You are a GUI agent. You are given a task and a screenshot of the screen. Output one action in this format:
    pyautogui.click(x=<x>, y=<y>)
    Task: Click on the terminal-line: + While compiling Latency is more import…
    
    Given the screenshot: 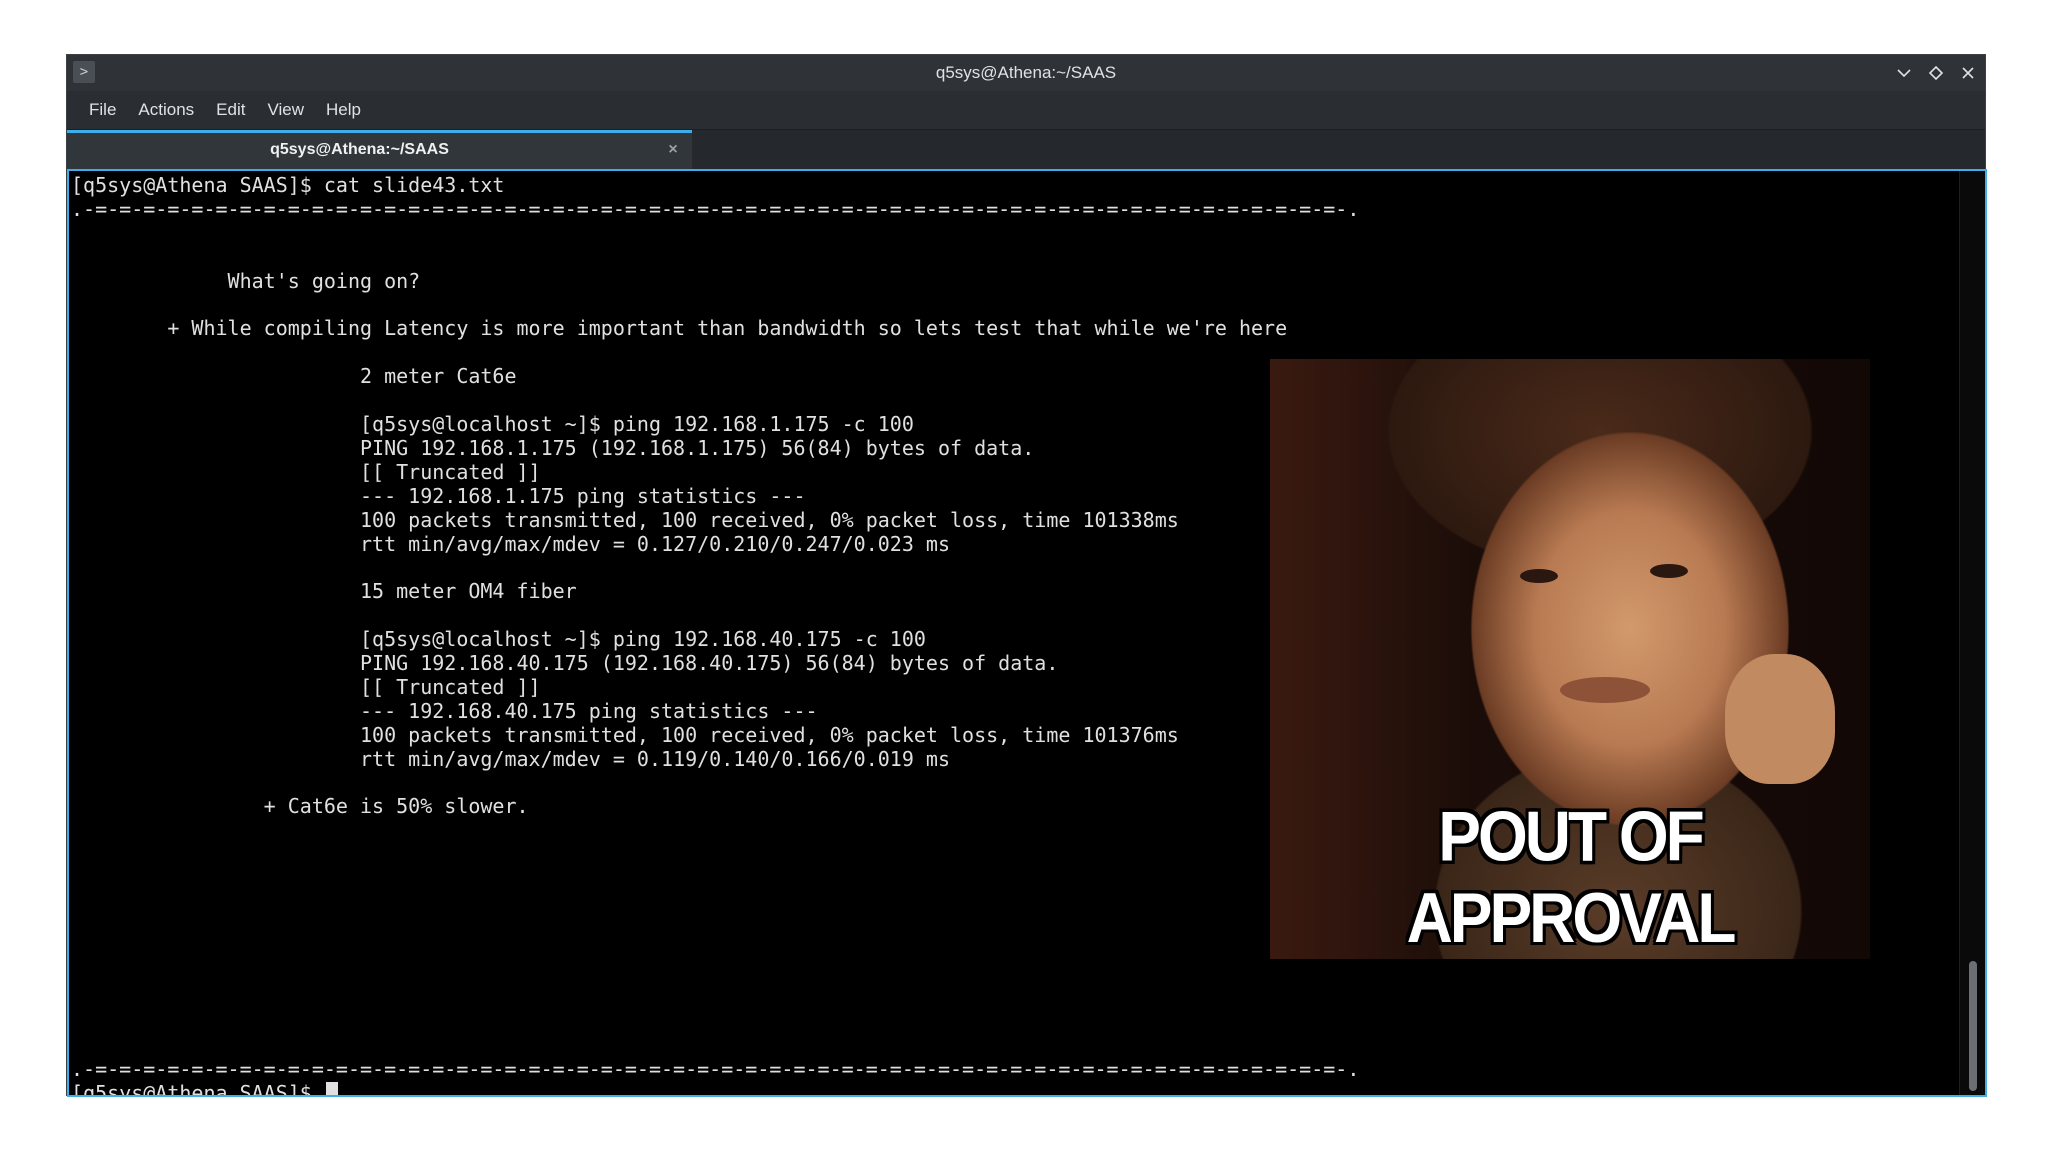 What is the action you would take?
    pyautogui.click(x=679, y=328)
    